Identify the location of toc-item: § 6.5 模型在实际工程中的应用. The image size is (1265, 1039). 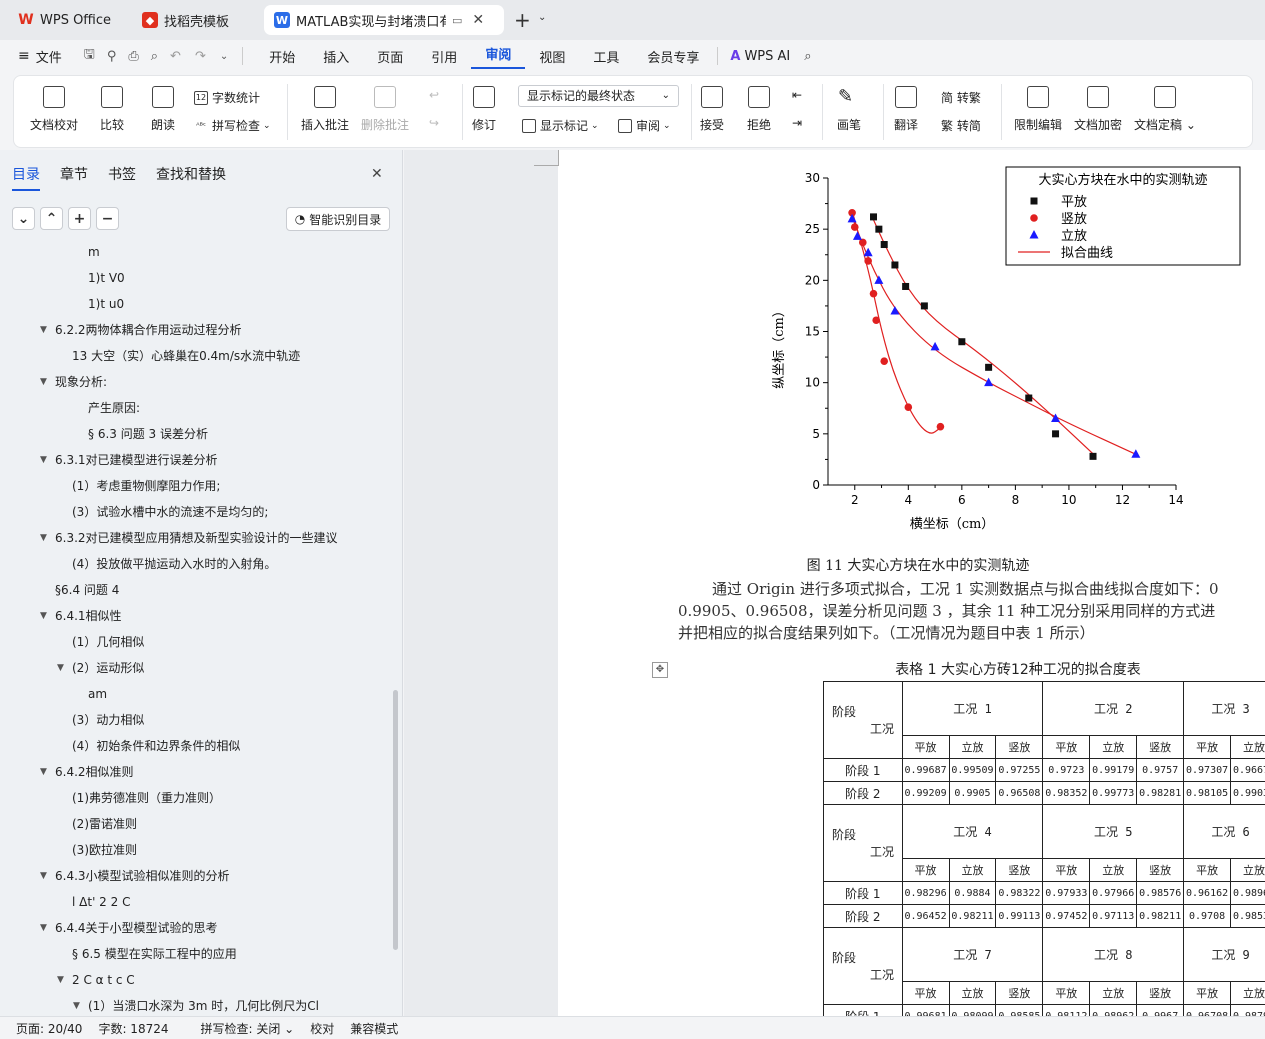
(154, 954).